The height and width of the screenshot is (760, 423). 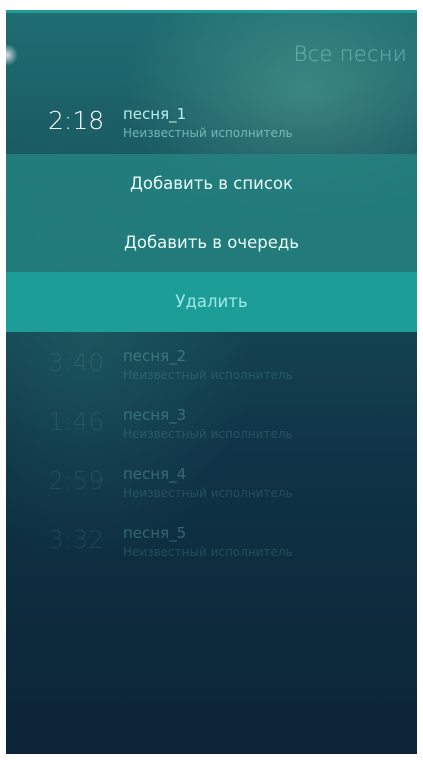 What do you see at coordinates (211, 11) in the screenshot?
I see `status-strip` at bounding box center [211, 11].